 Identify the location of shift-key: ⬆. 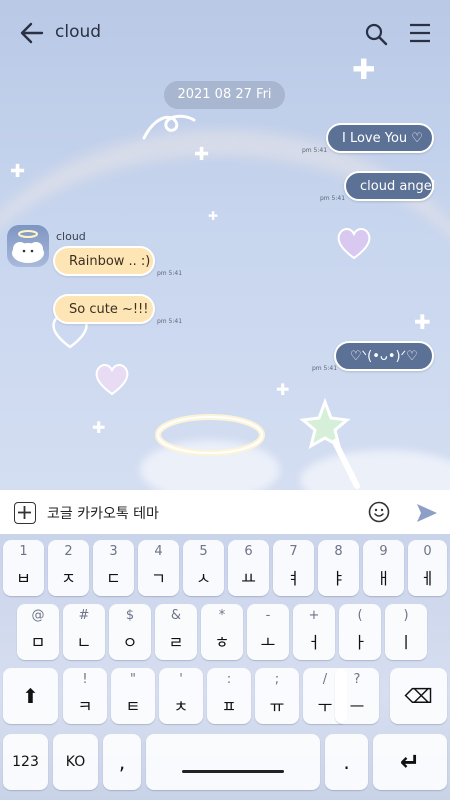
(30, 696).